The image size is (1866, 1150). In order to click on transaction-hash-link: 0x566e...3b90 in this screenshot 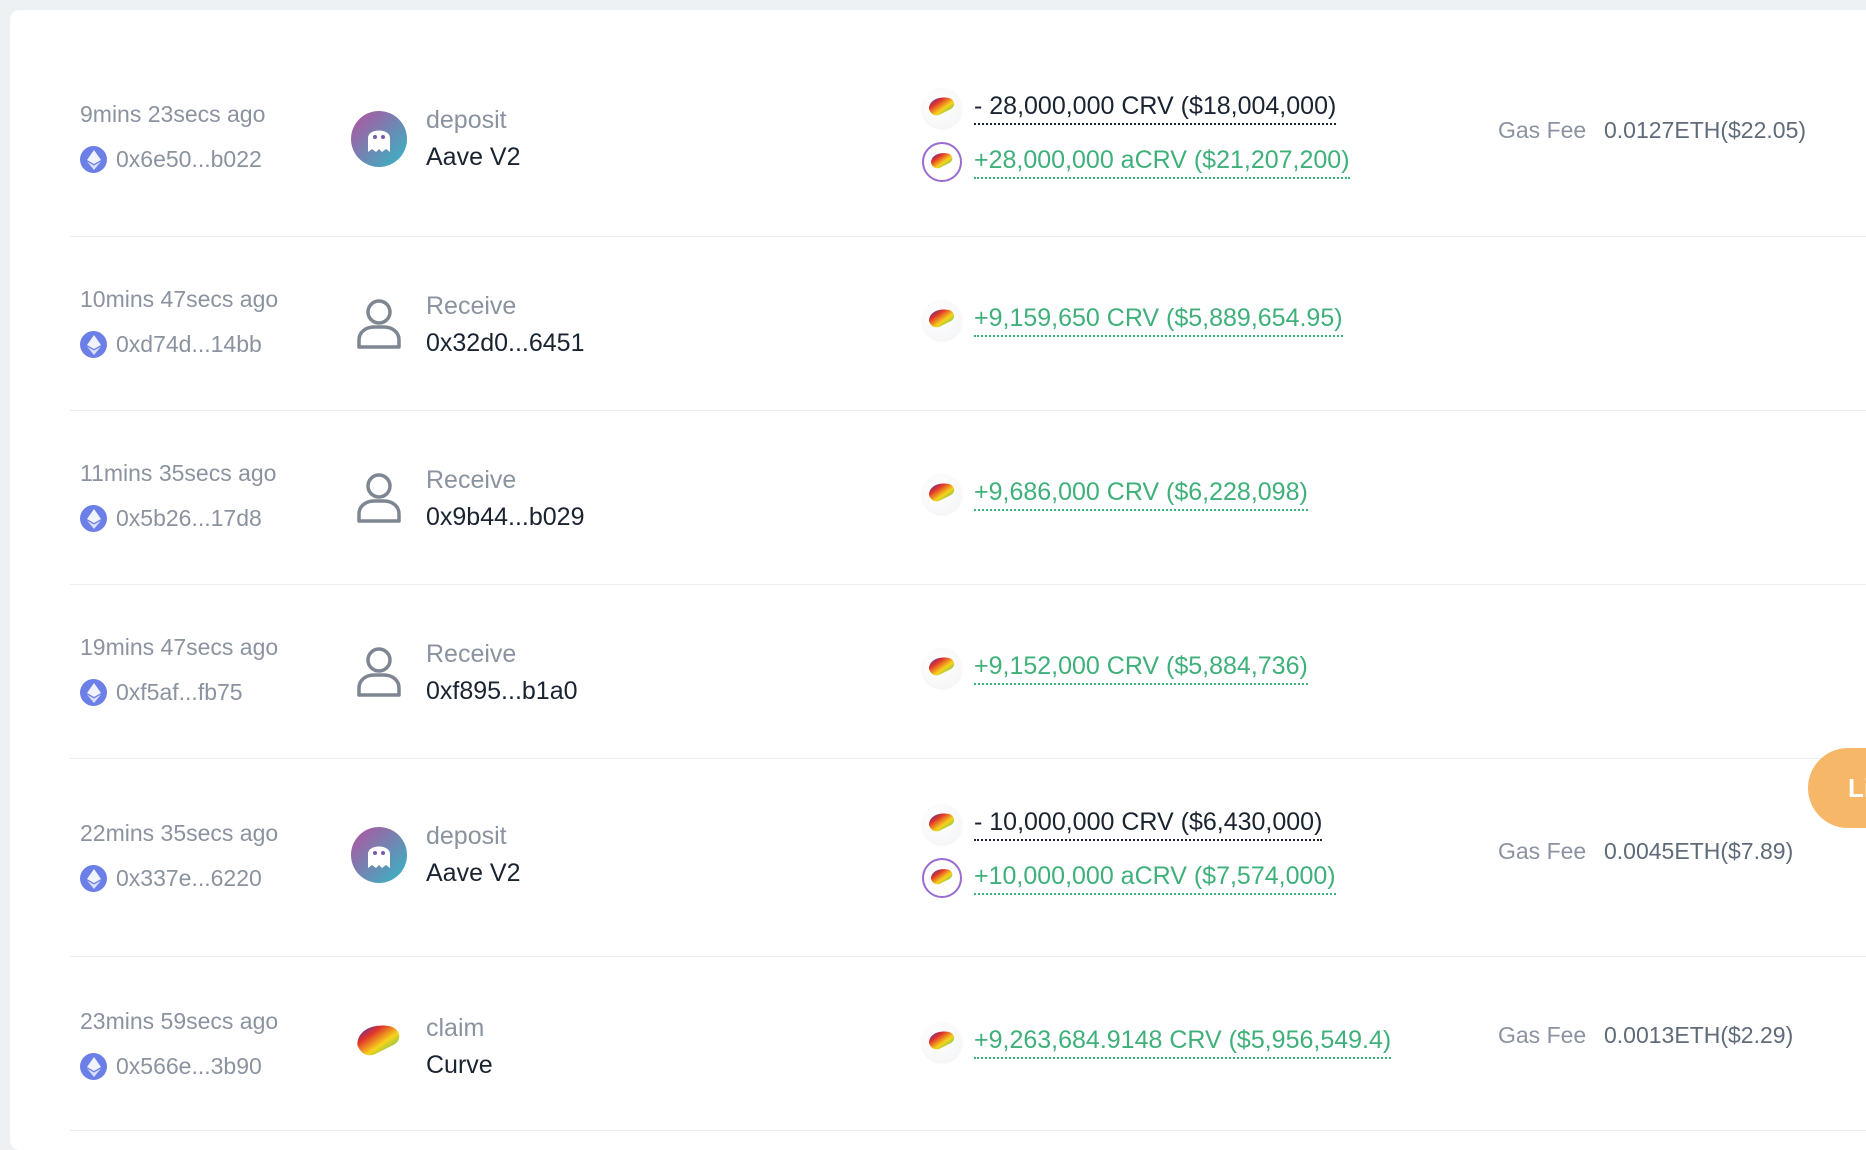, I will do `click(171, 1066)`.